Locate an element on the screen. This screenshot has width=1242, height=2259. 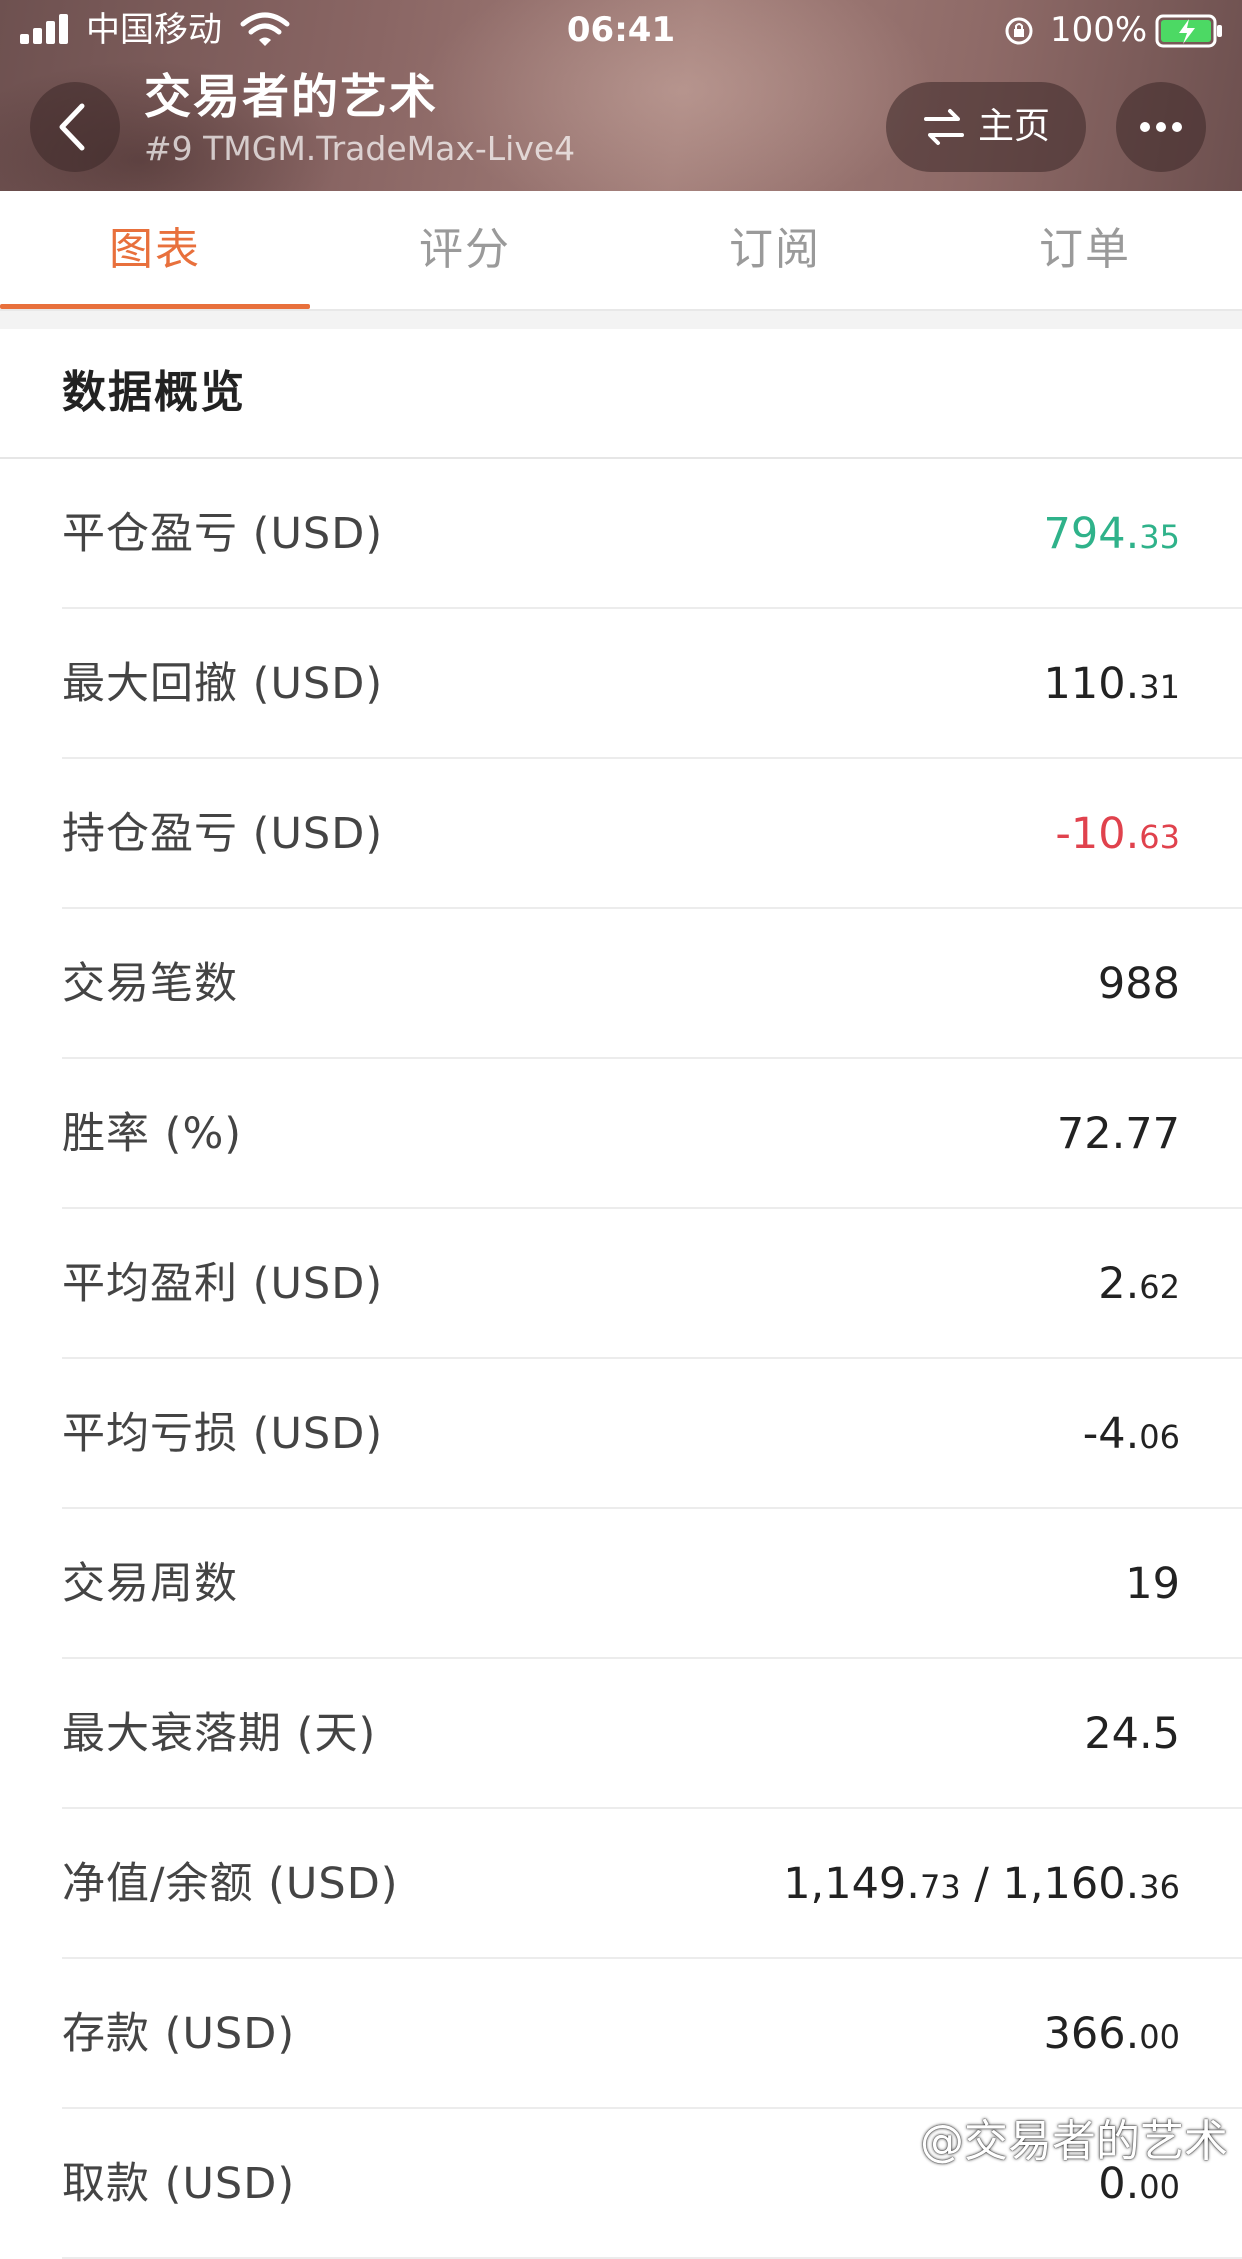
stat-value: 19 is located at coordinates (1152, 1584).